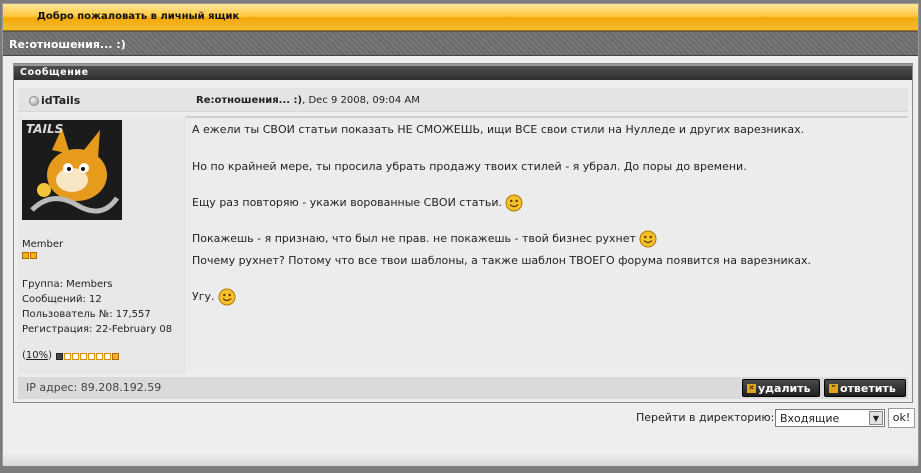 Image resolution: width=921 pixels, height=473 pixels. What do you see at coordinates (72, 170) in the screenshot?
I see `avatar: TAILS` at bounding box center [72, 170].